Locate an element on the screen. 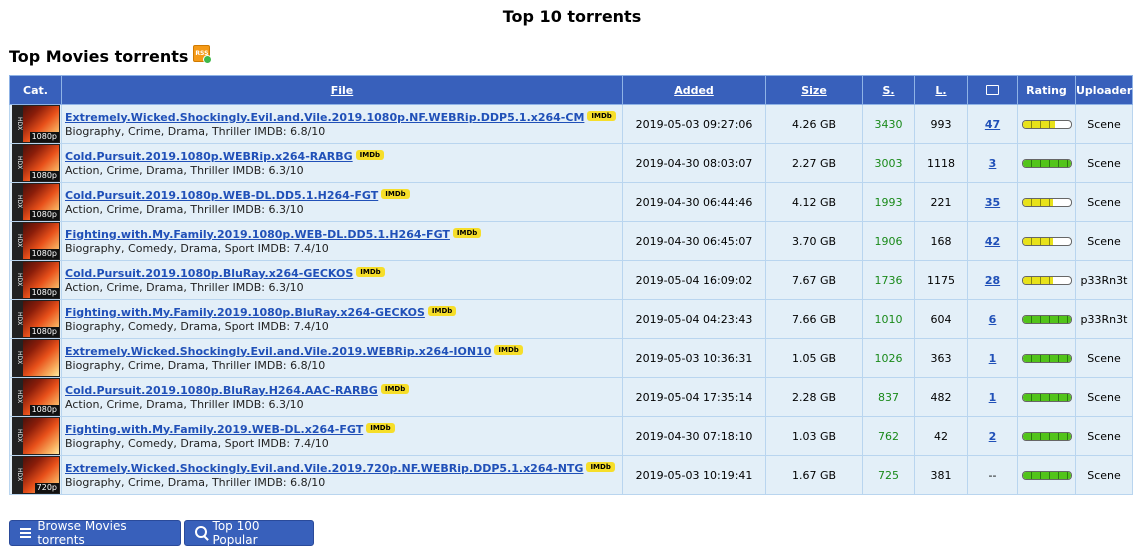 The image size is (1144, 555). cat-cell: HDX is located at coordinates (35, 436).